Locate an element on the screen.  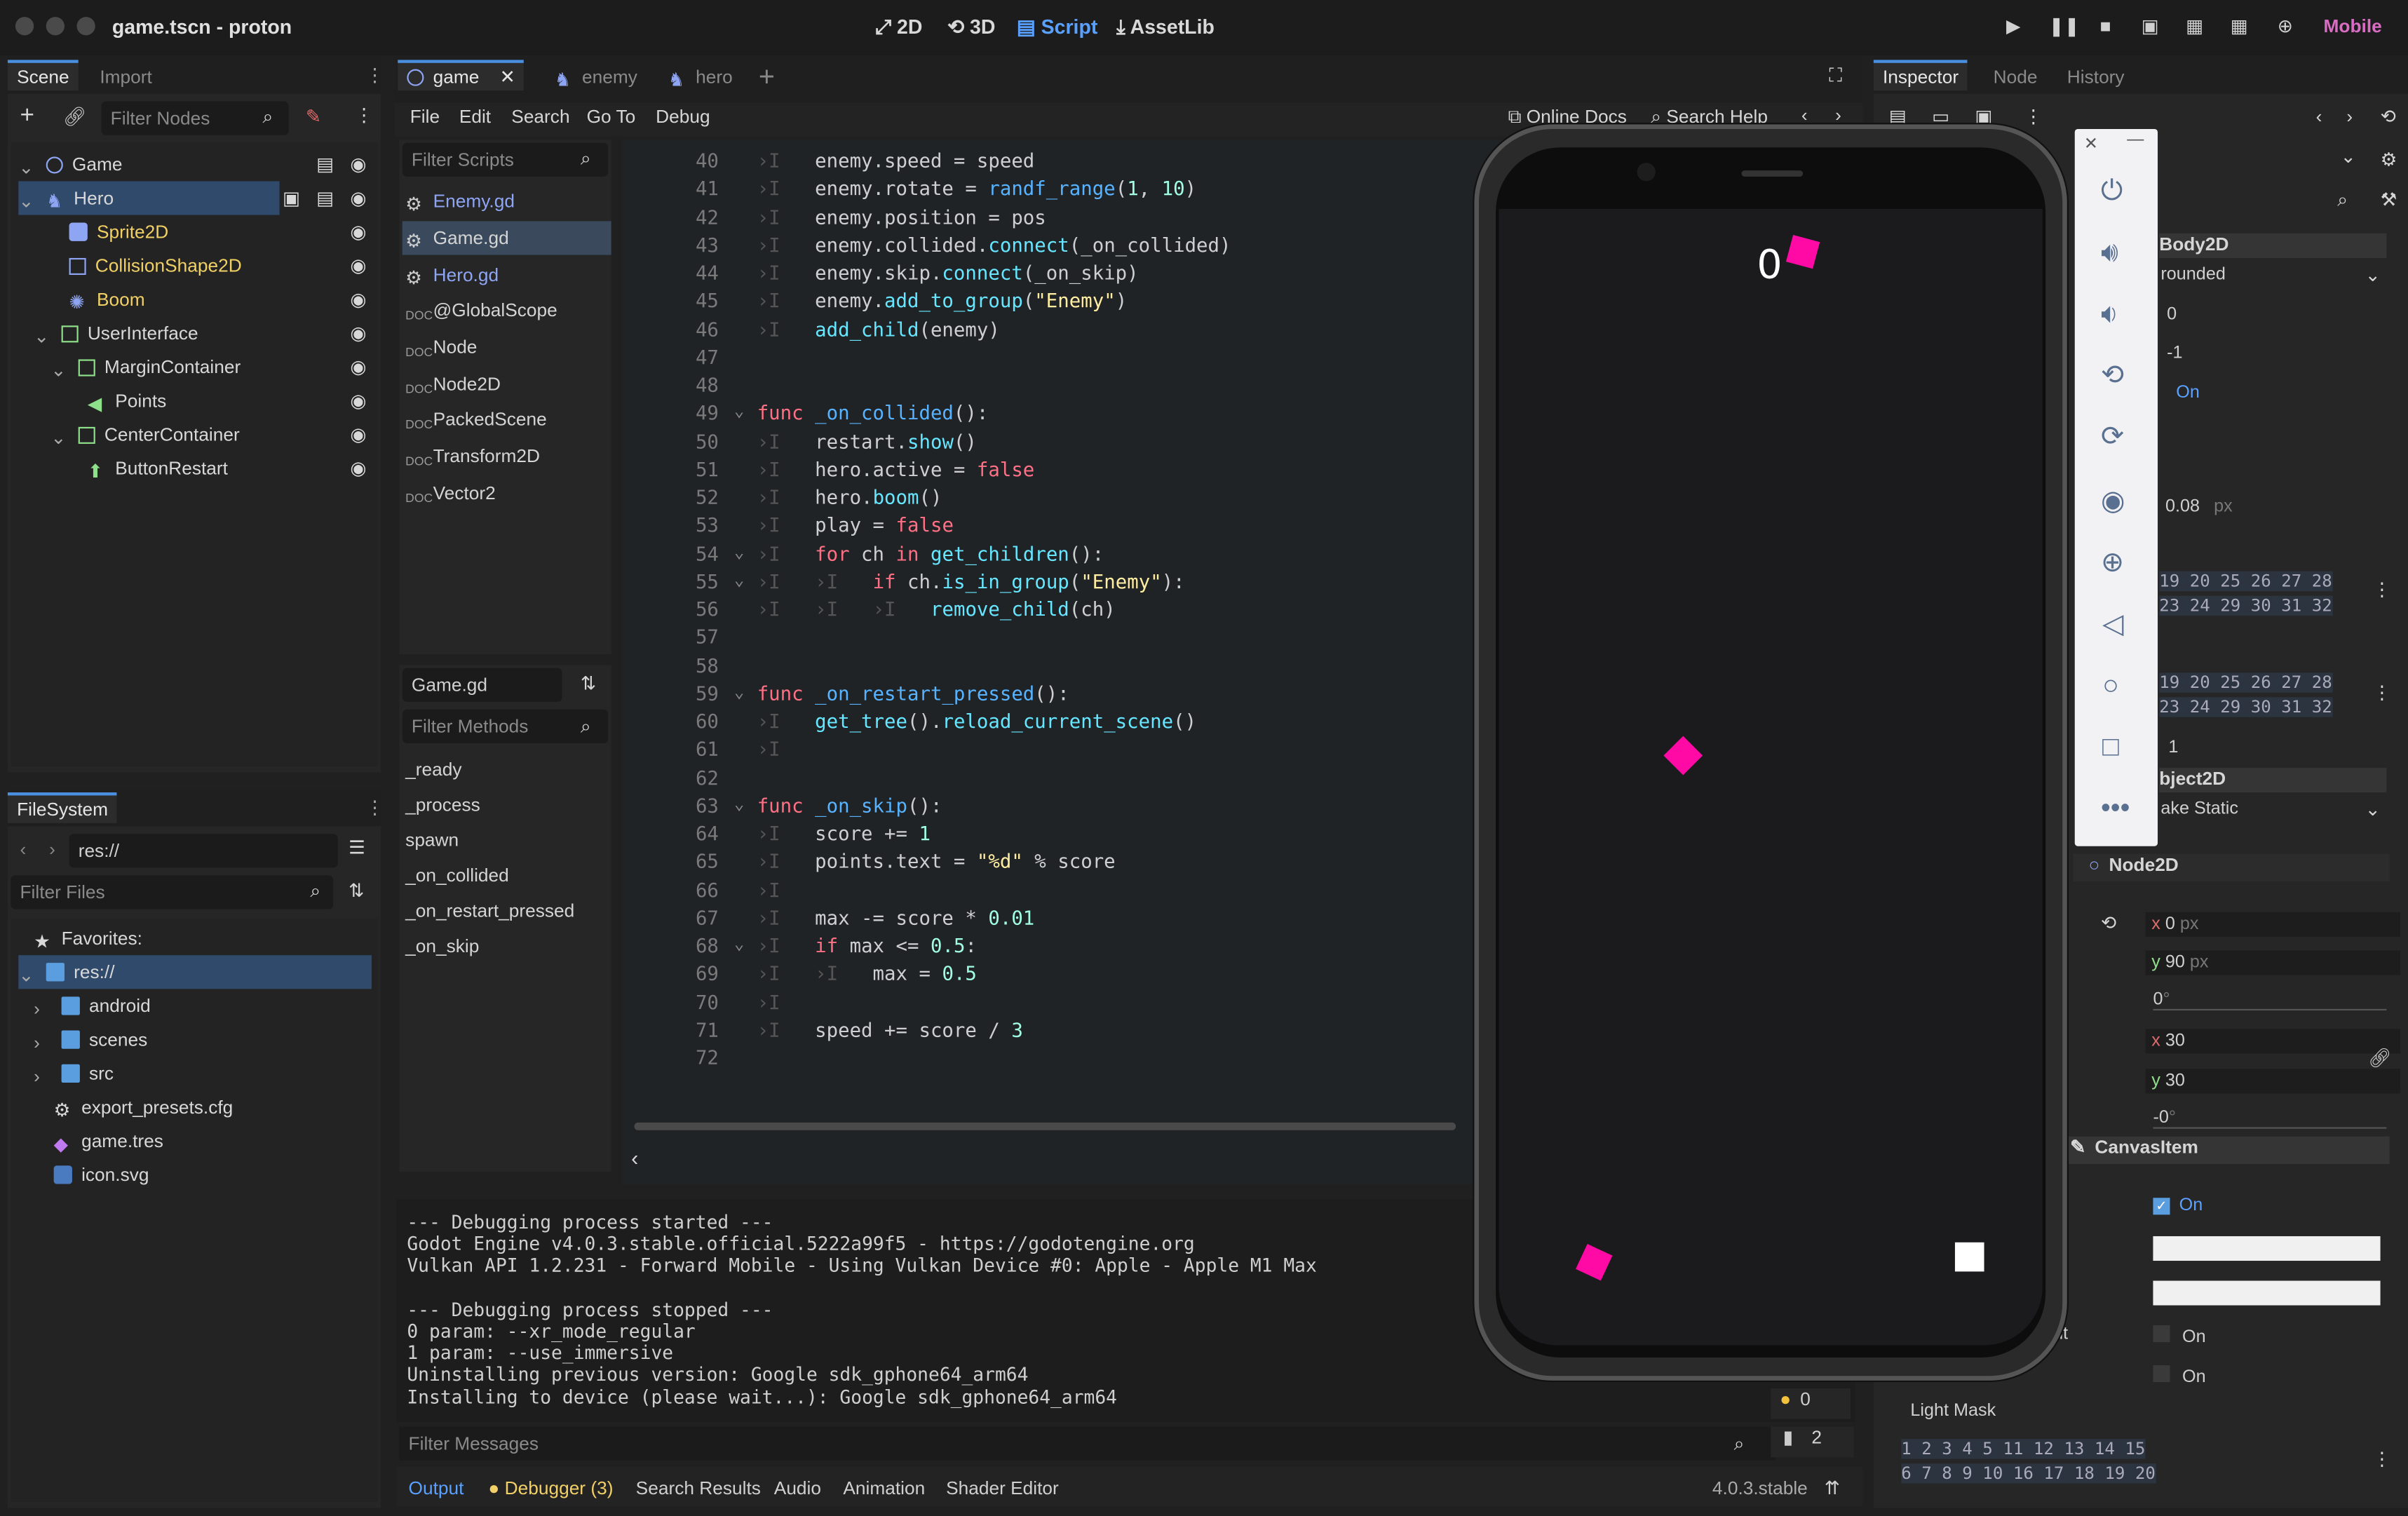
code-line: ›I ›I ›I remove_child(ch) is located at coordinates (936, 609).